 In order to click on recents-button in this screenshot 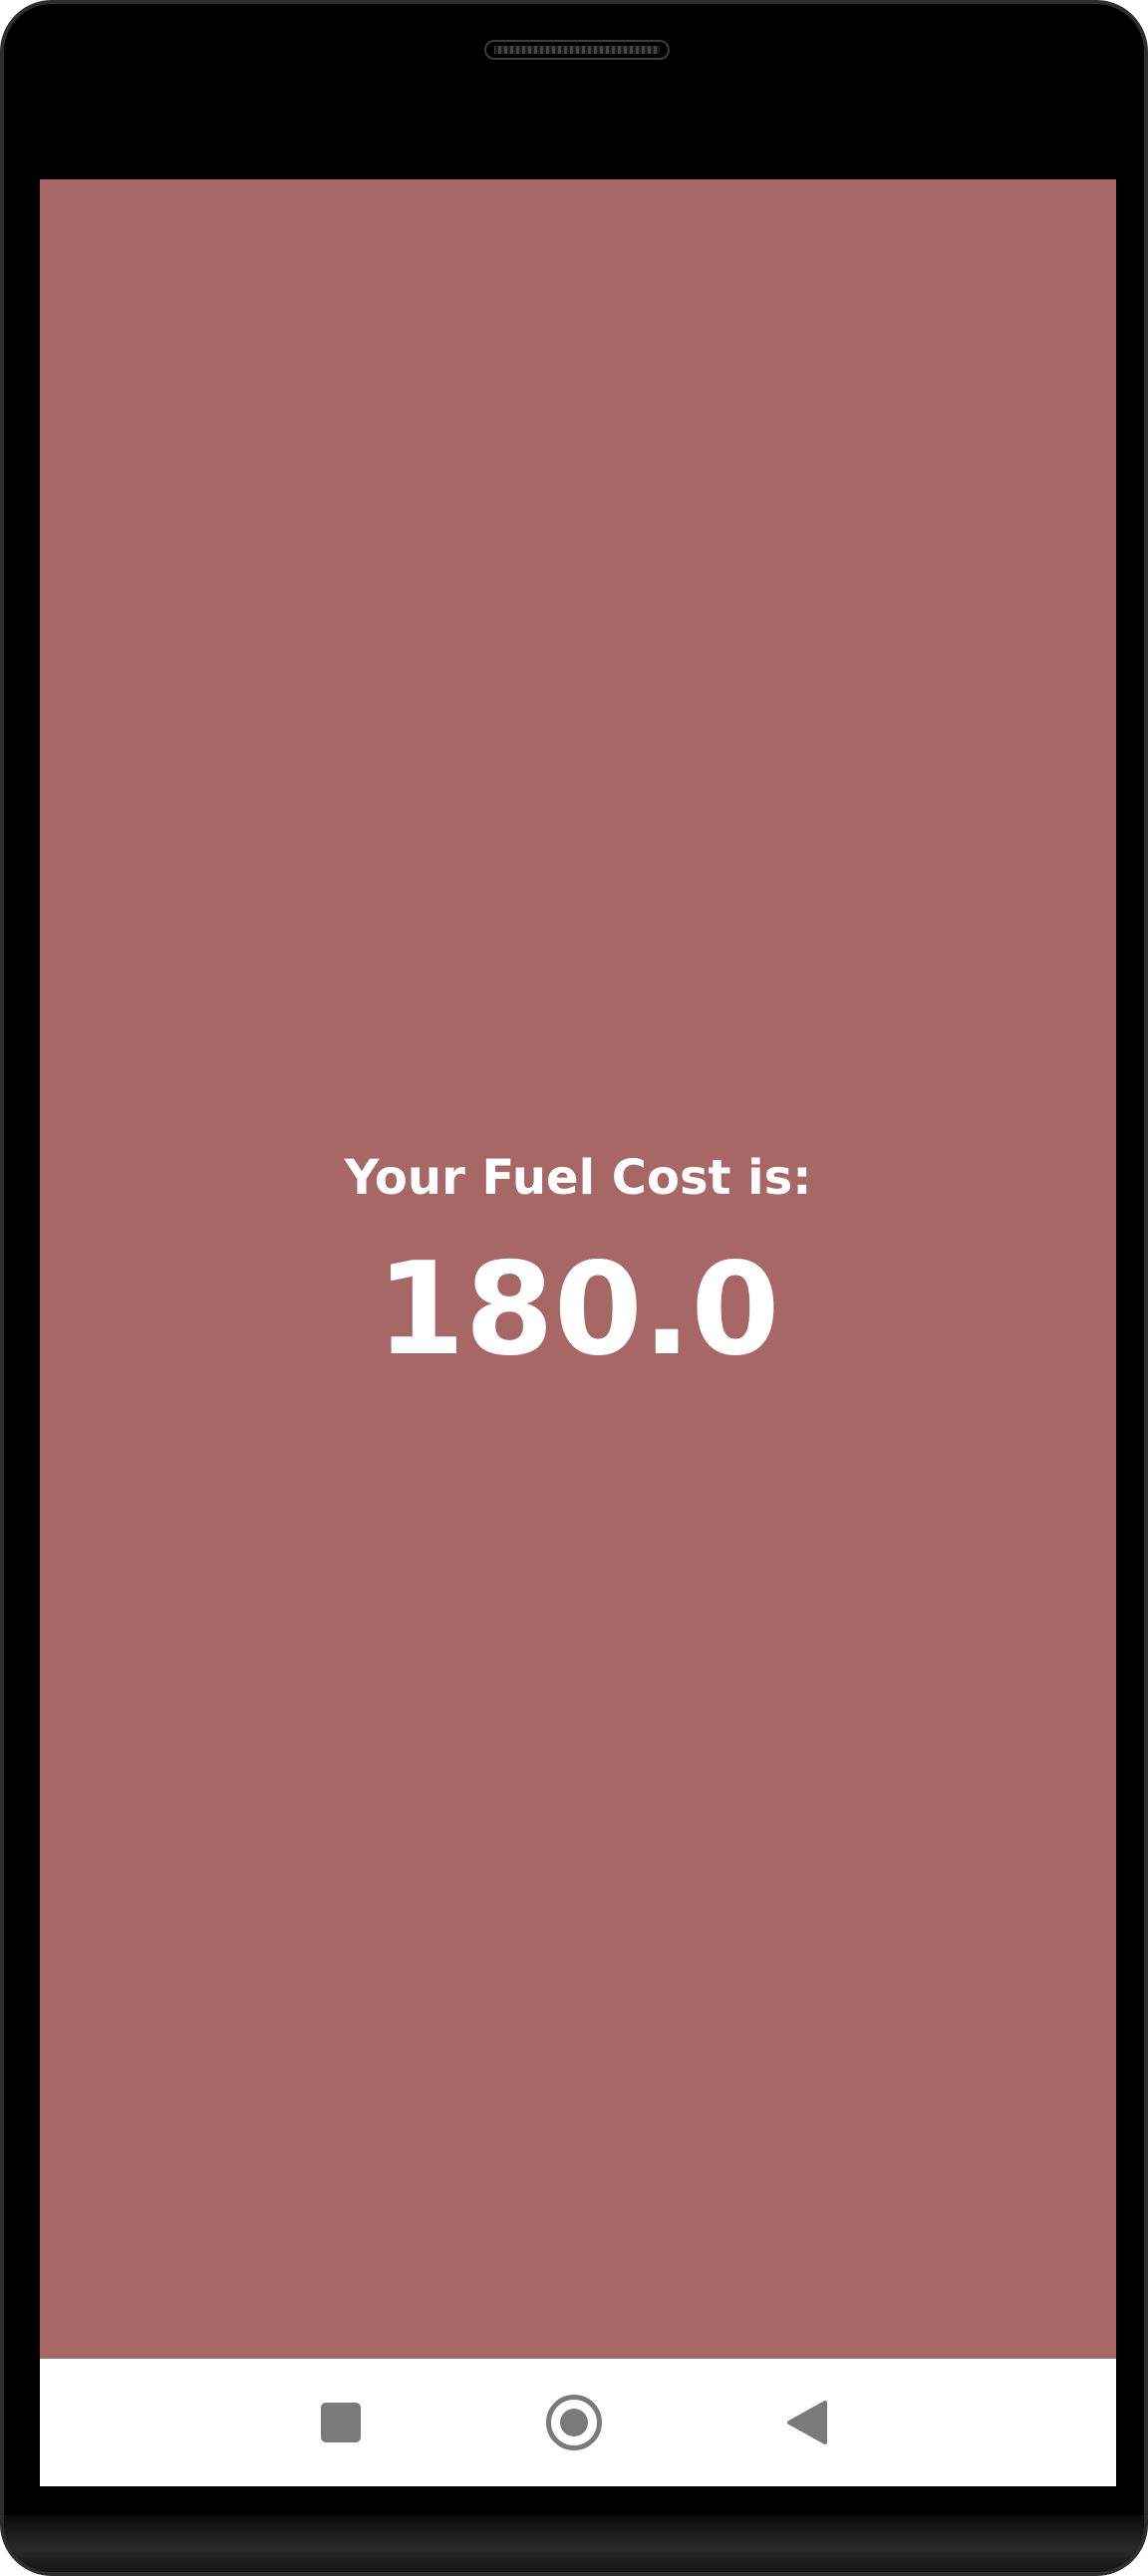, I will do `click(341, 2422)`.